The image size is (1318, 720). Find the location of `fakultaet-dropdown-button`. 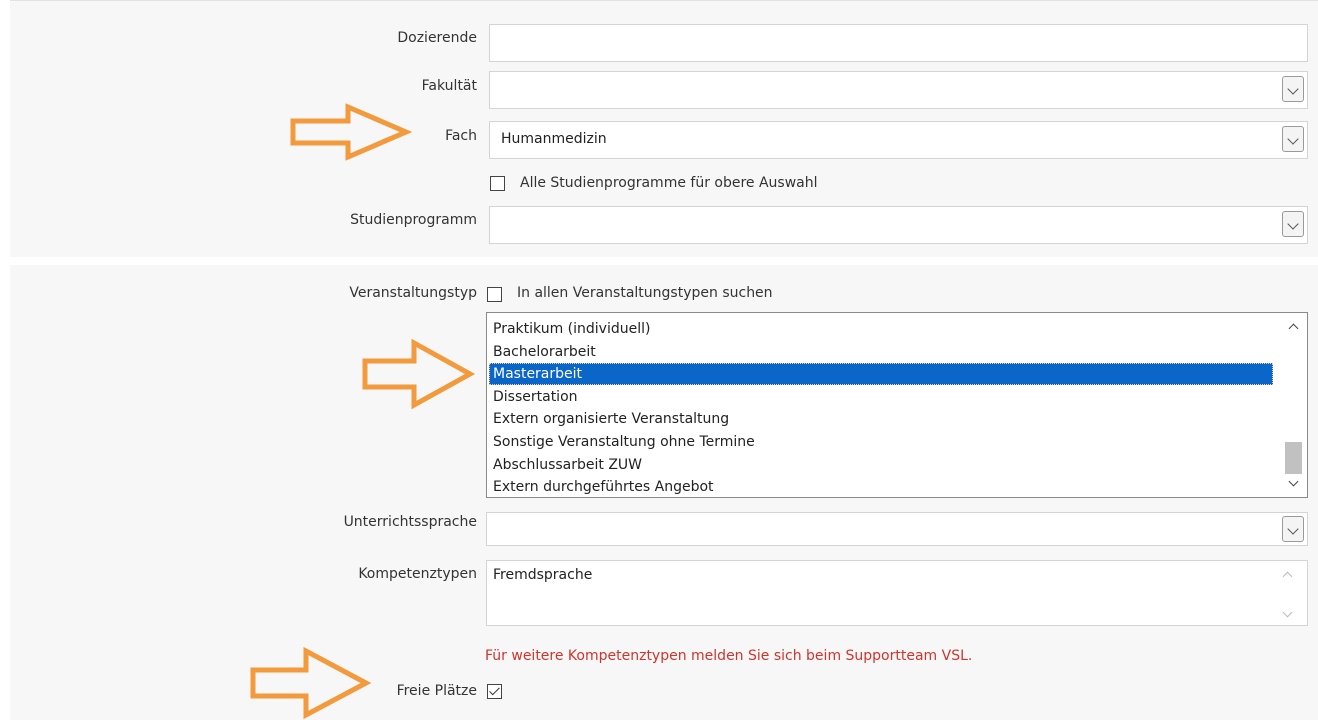

fakultaet-dropdown-button is located at coordinates (1293, 89).